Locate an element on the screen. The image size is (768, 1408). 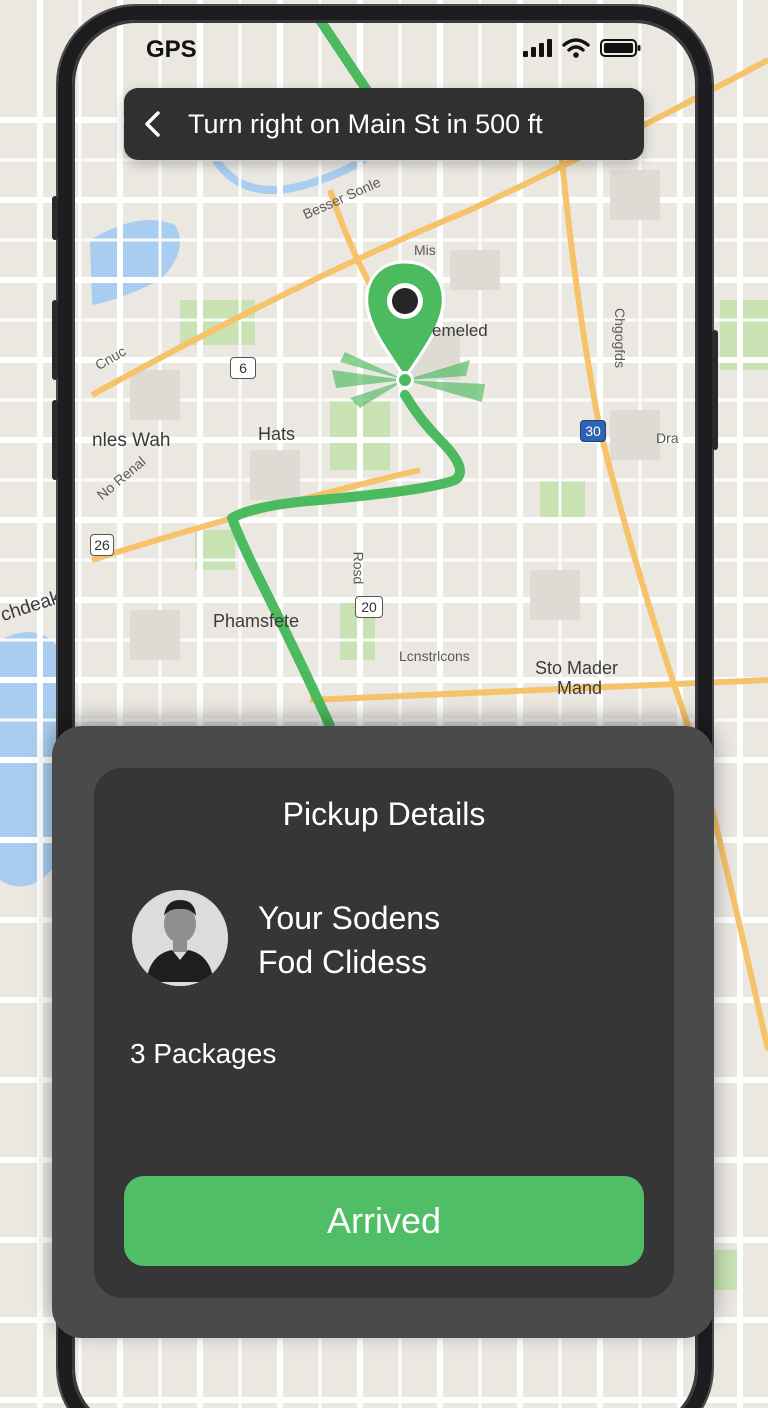
volume-up-button is located at coordinates (55, 340).